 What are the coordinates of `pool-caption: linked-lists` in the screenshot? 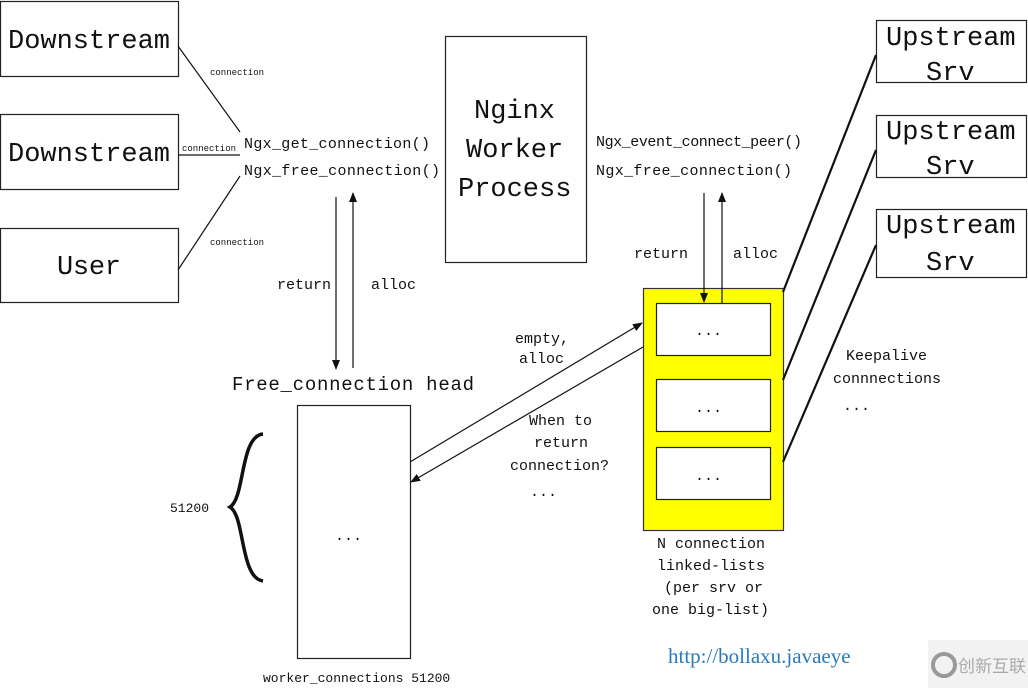 It's located at (711, 566).